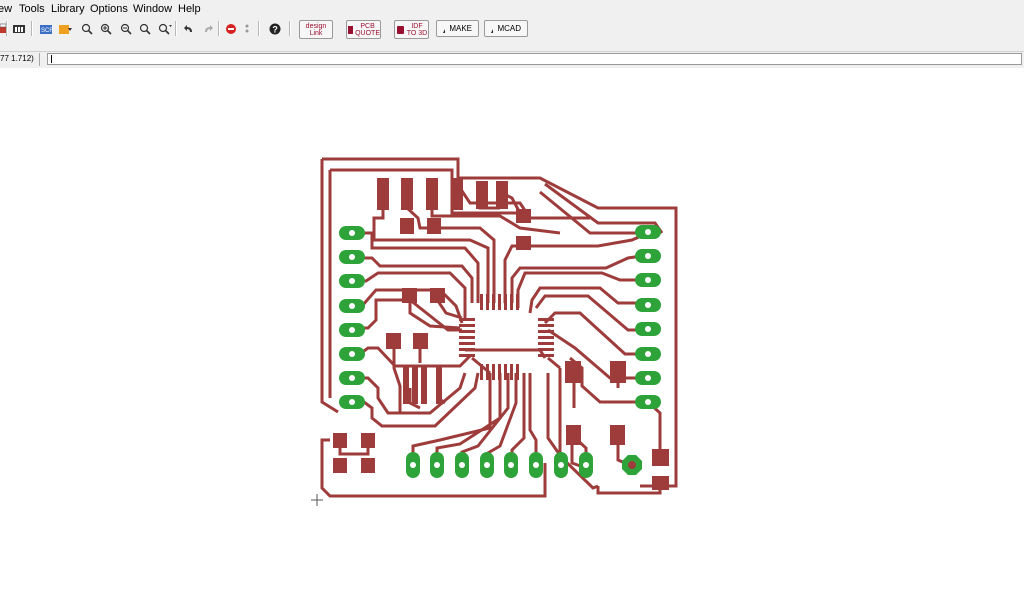 The image size is (1024, 600). Describe the element at coordinates (152, 9) in the screenshot. I see `menu-window: Window` at that location.